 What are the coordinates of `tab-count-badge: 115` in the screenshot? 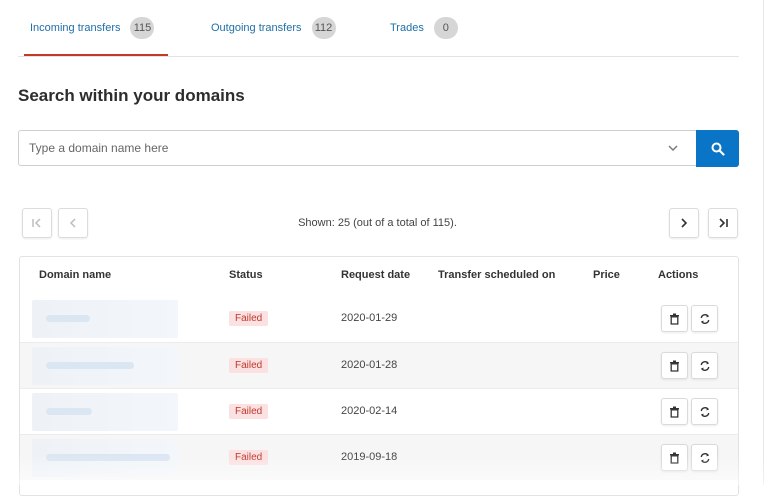 It's located at (142, 27).